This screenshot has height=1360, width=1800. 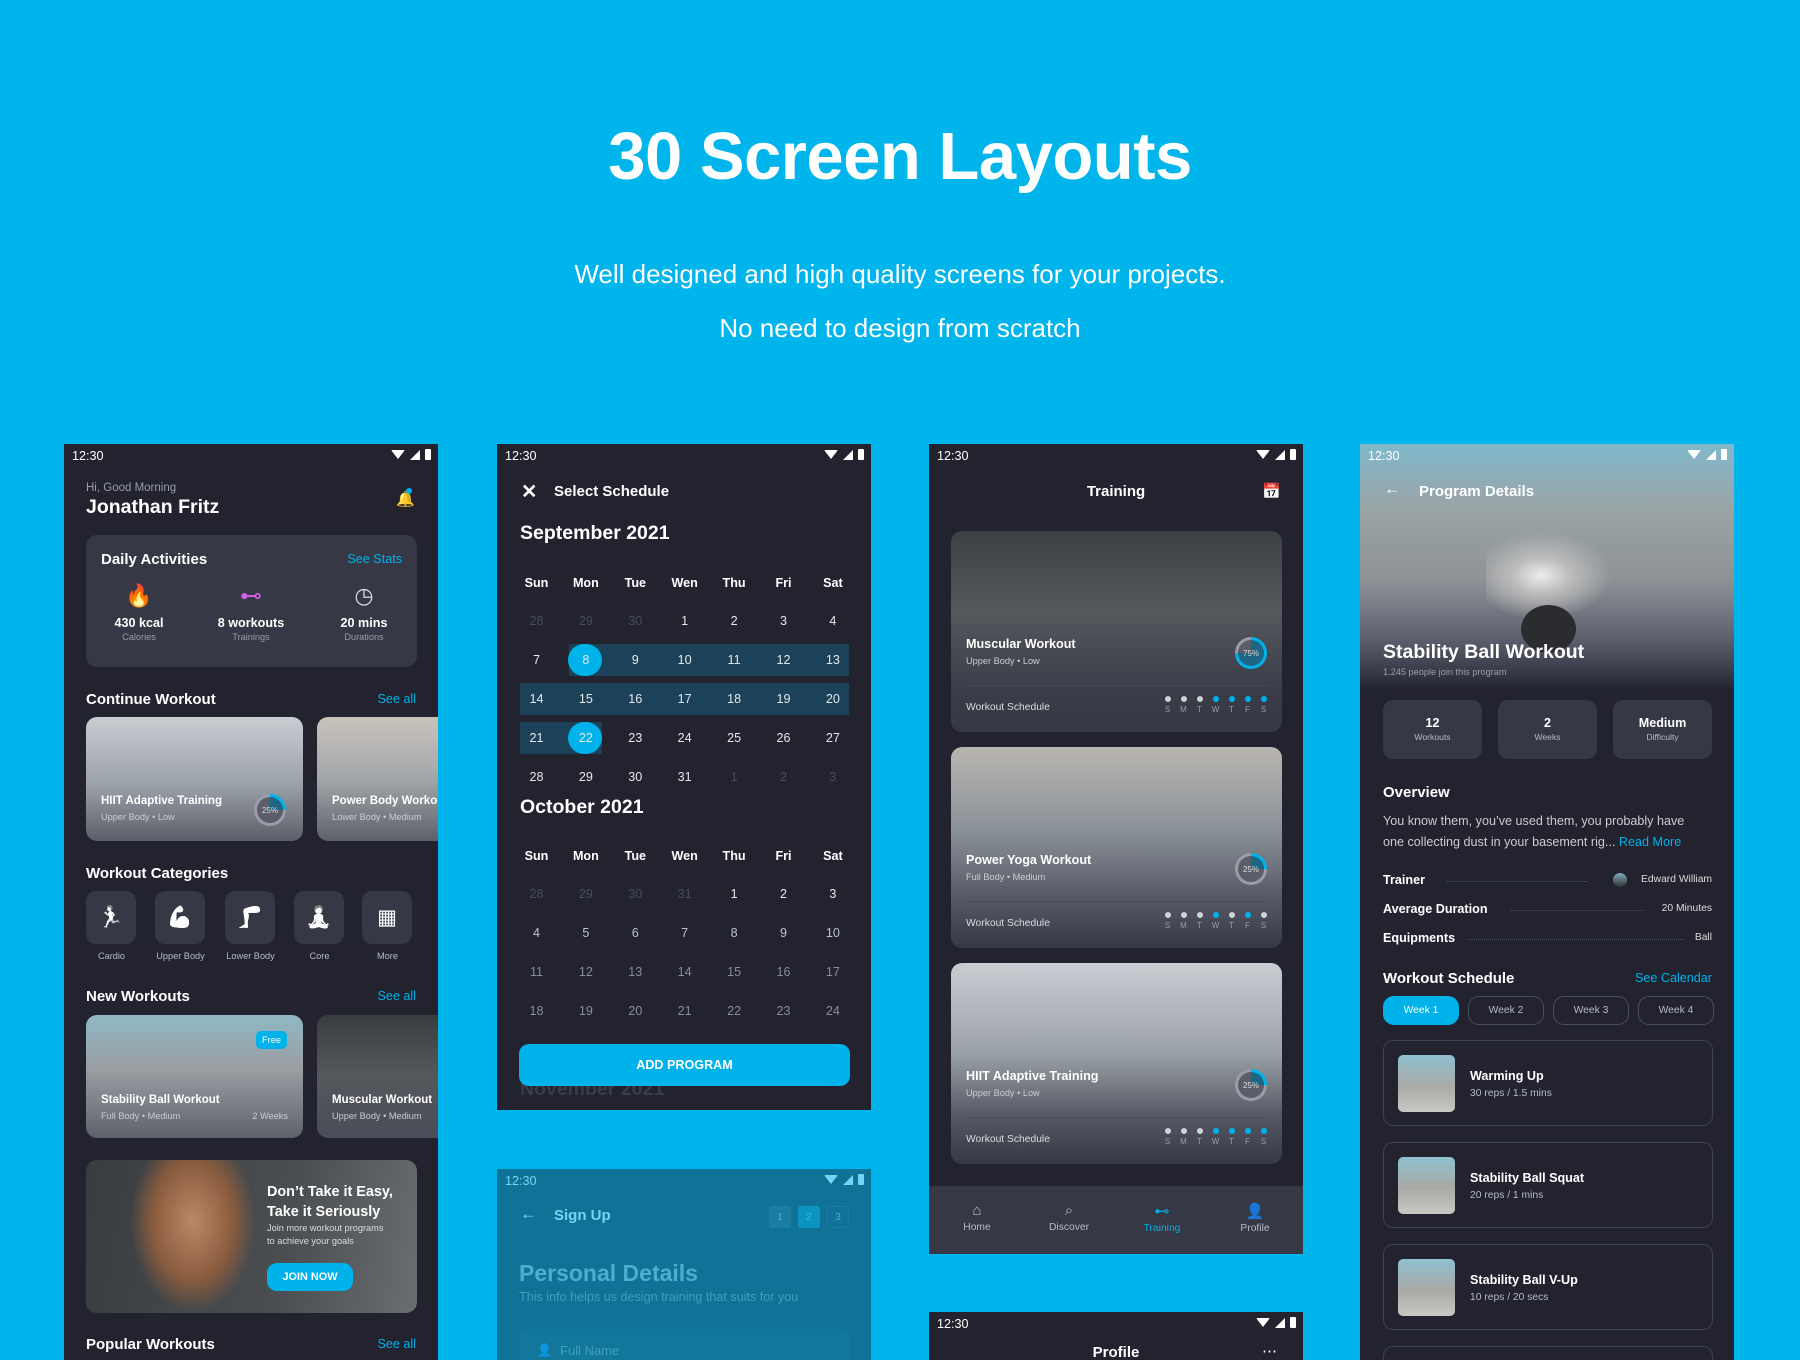 What do you see at coordinates (1162, 1218) in the screenshot?
I see `nav-training: ⊷ Training` at bounding box center [1162, 1218].